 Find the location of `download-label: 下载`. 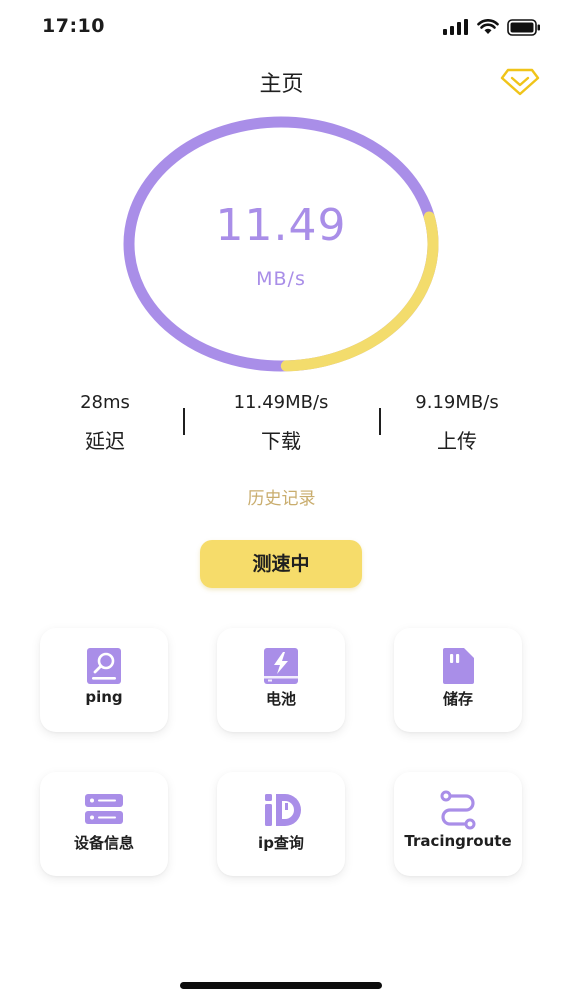

download-label: 下载 is located at coordinates (281, 441).